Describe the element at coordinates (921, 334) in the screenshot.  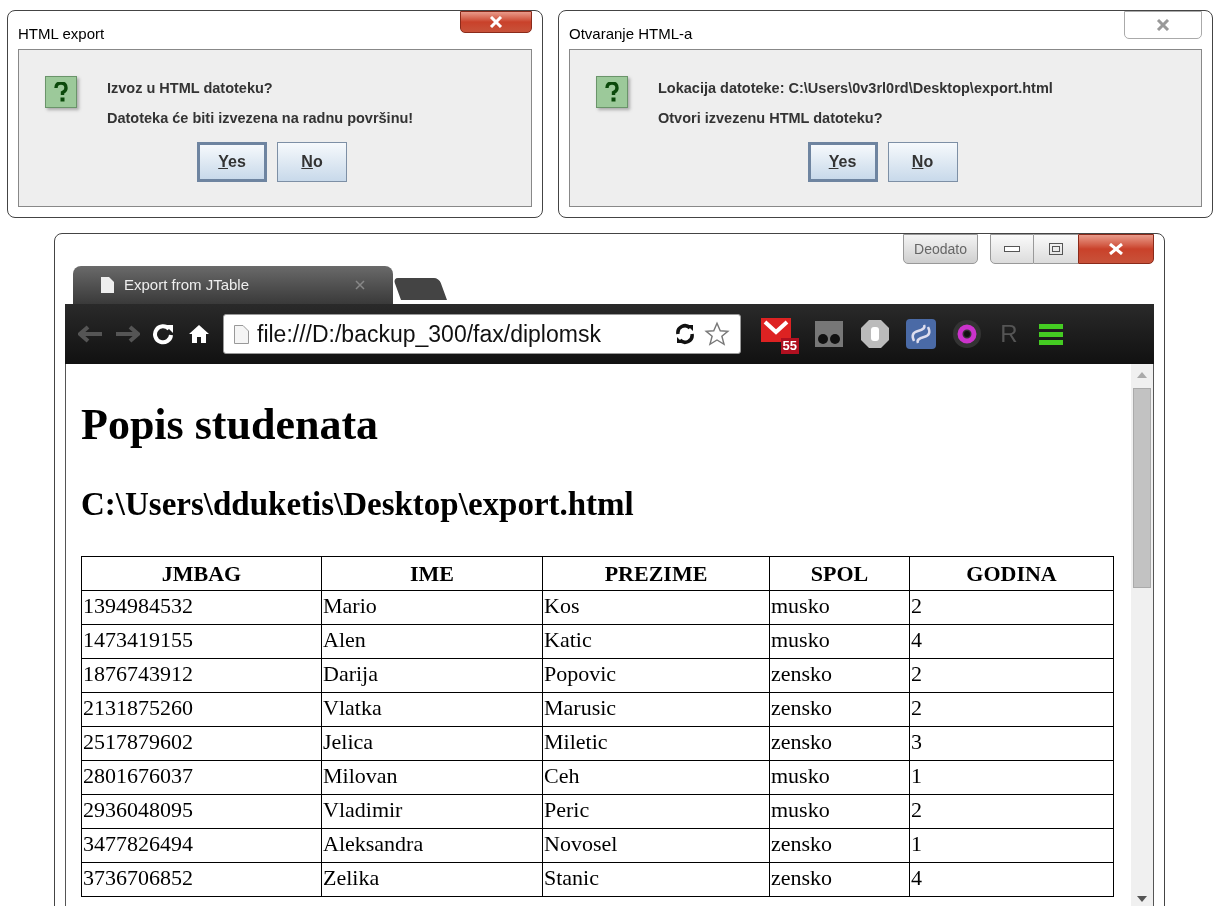
I see `extension-icon` at that location.